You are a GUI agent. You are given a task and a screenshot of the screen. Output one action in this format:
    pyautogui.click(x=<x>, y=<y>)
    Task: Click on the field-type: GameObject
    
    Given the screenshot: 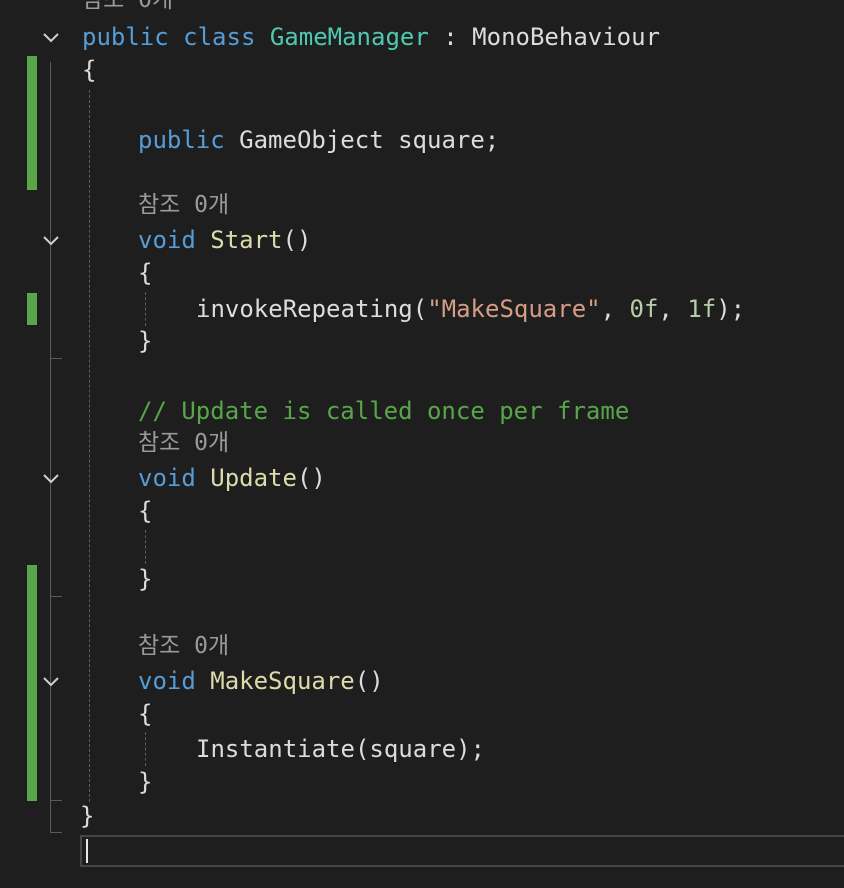 What is the action you would take?
    pyautogui.click(x=311, y=140)
    